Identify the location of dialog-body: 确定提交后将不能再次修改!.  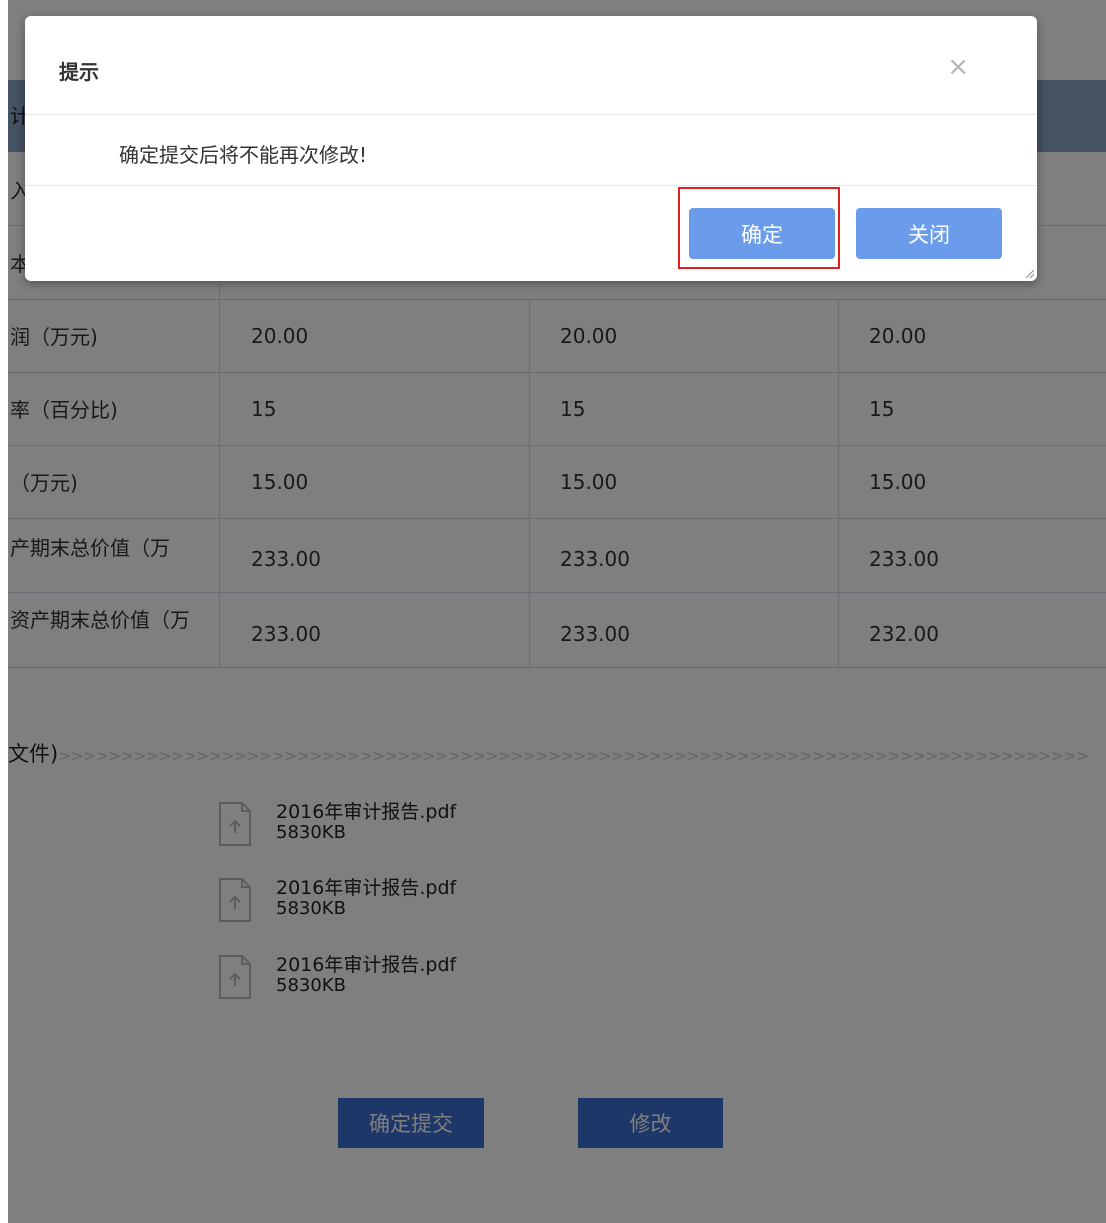
(531, 150).